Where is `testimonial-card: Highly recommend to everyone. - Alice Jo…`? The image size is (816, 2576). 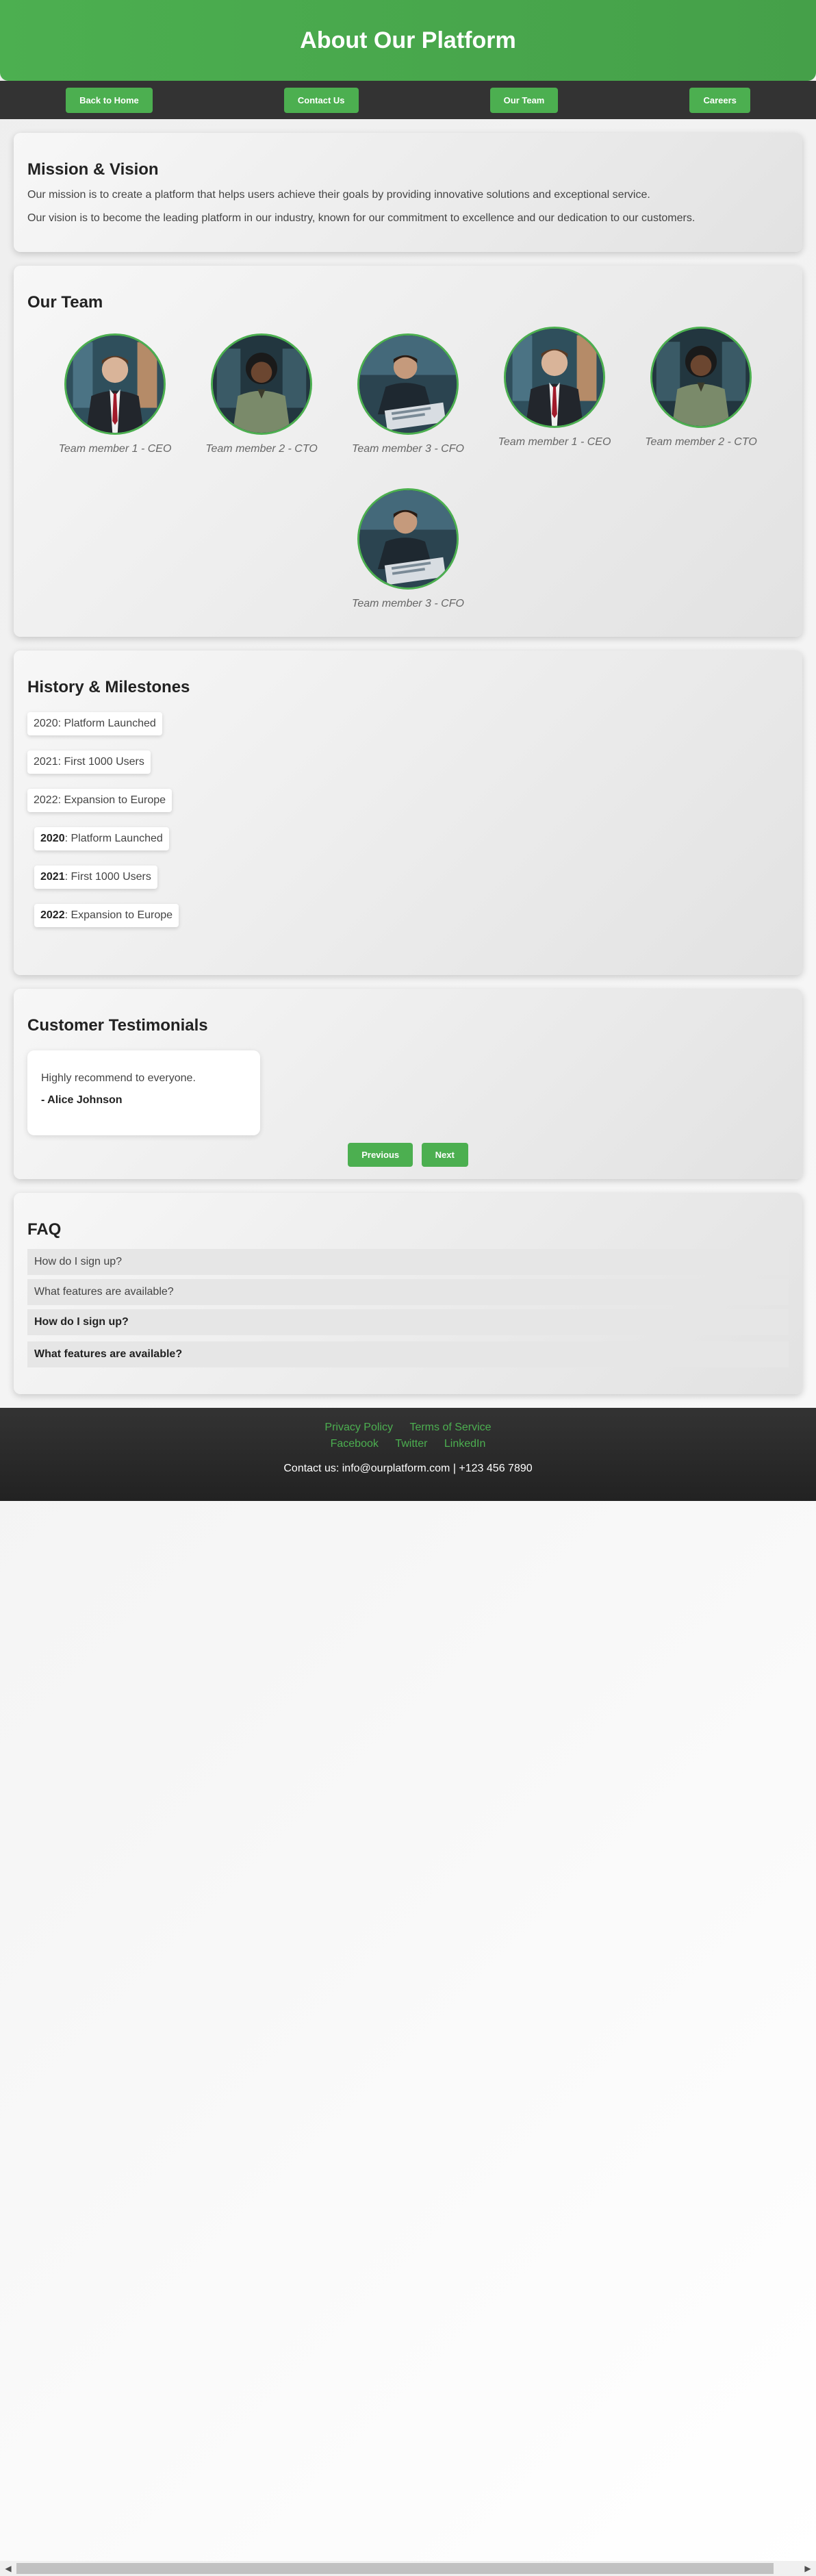
testimonial-card: Highly recommend to everyone. - Alice Jo… is located at coordinates (143, 1092).